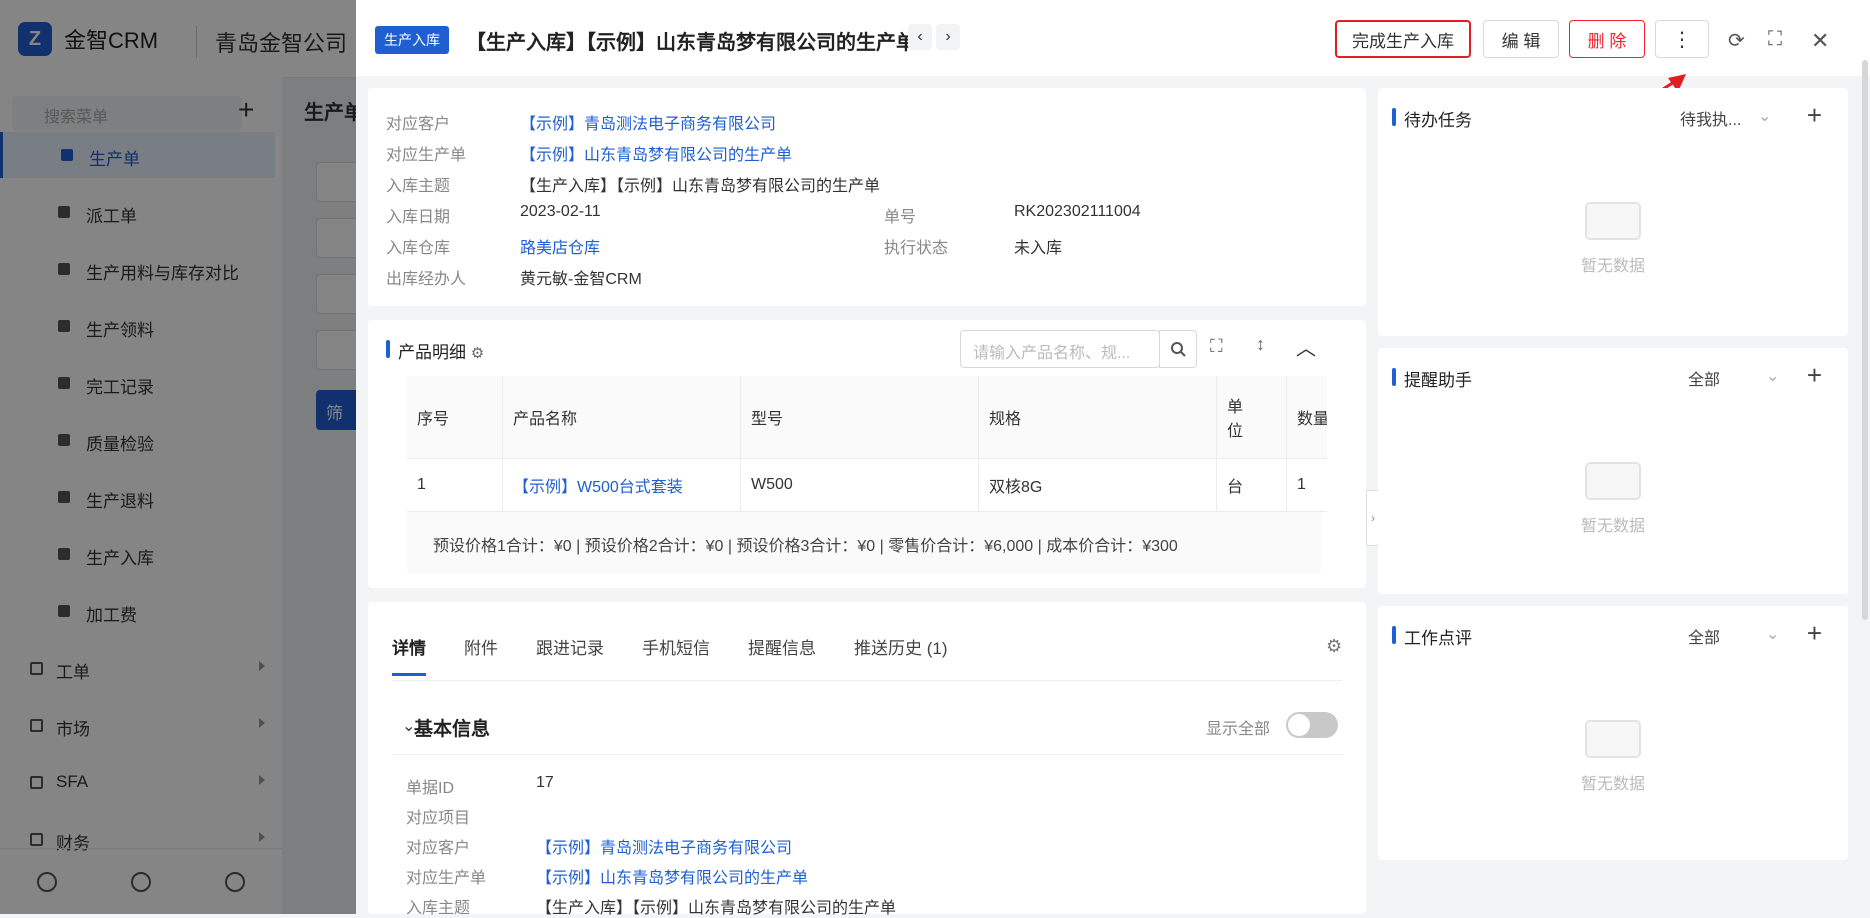  I want to click on reminder-filter-select: 全部, so click(1704, 378).